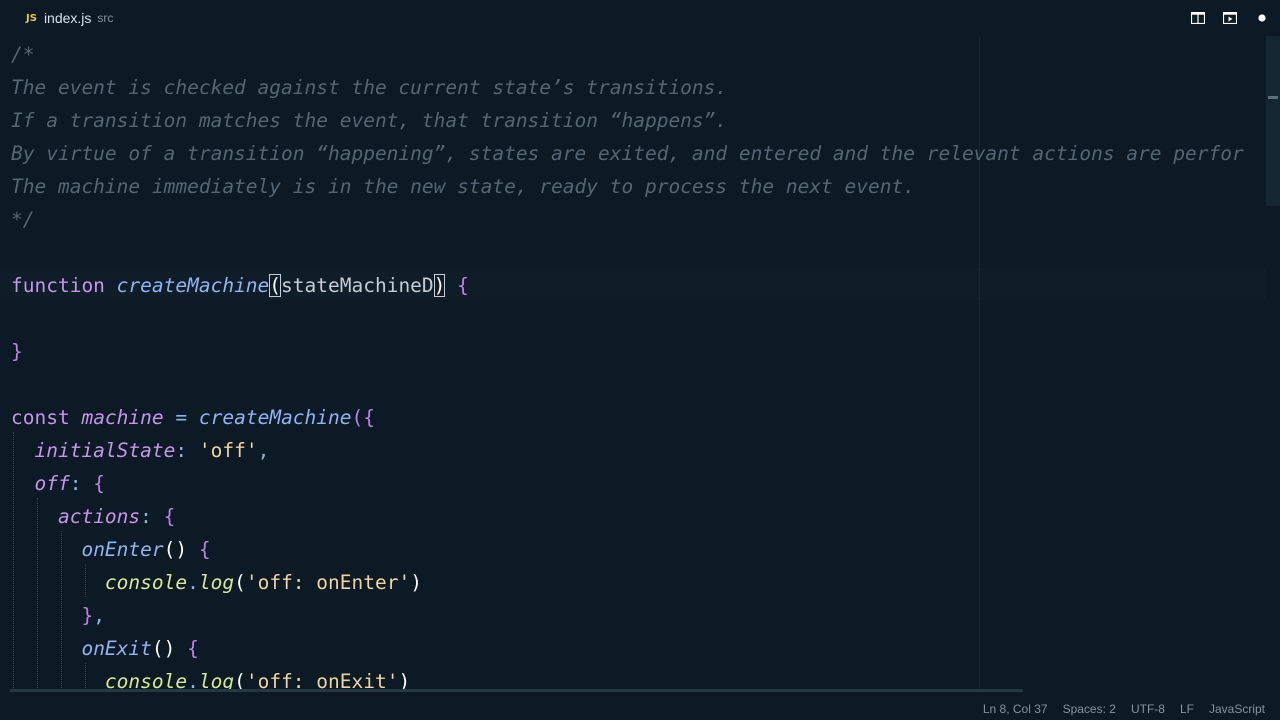 The width and height of the screenshot is (1280, 720). I want to click on console-token: console, so click(146, 582).